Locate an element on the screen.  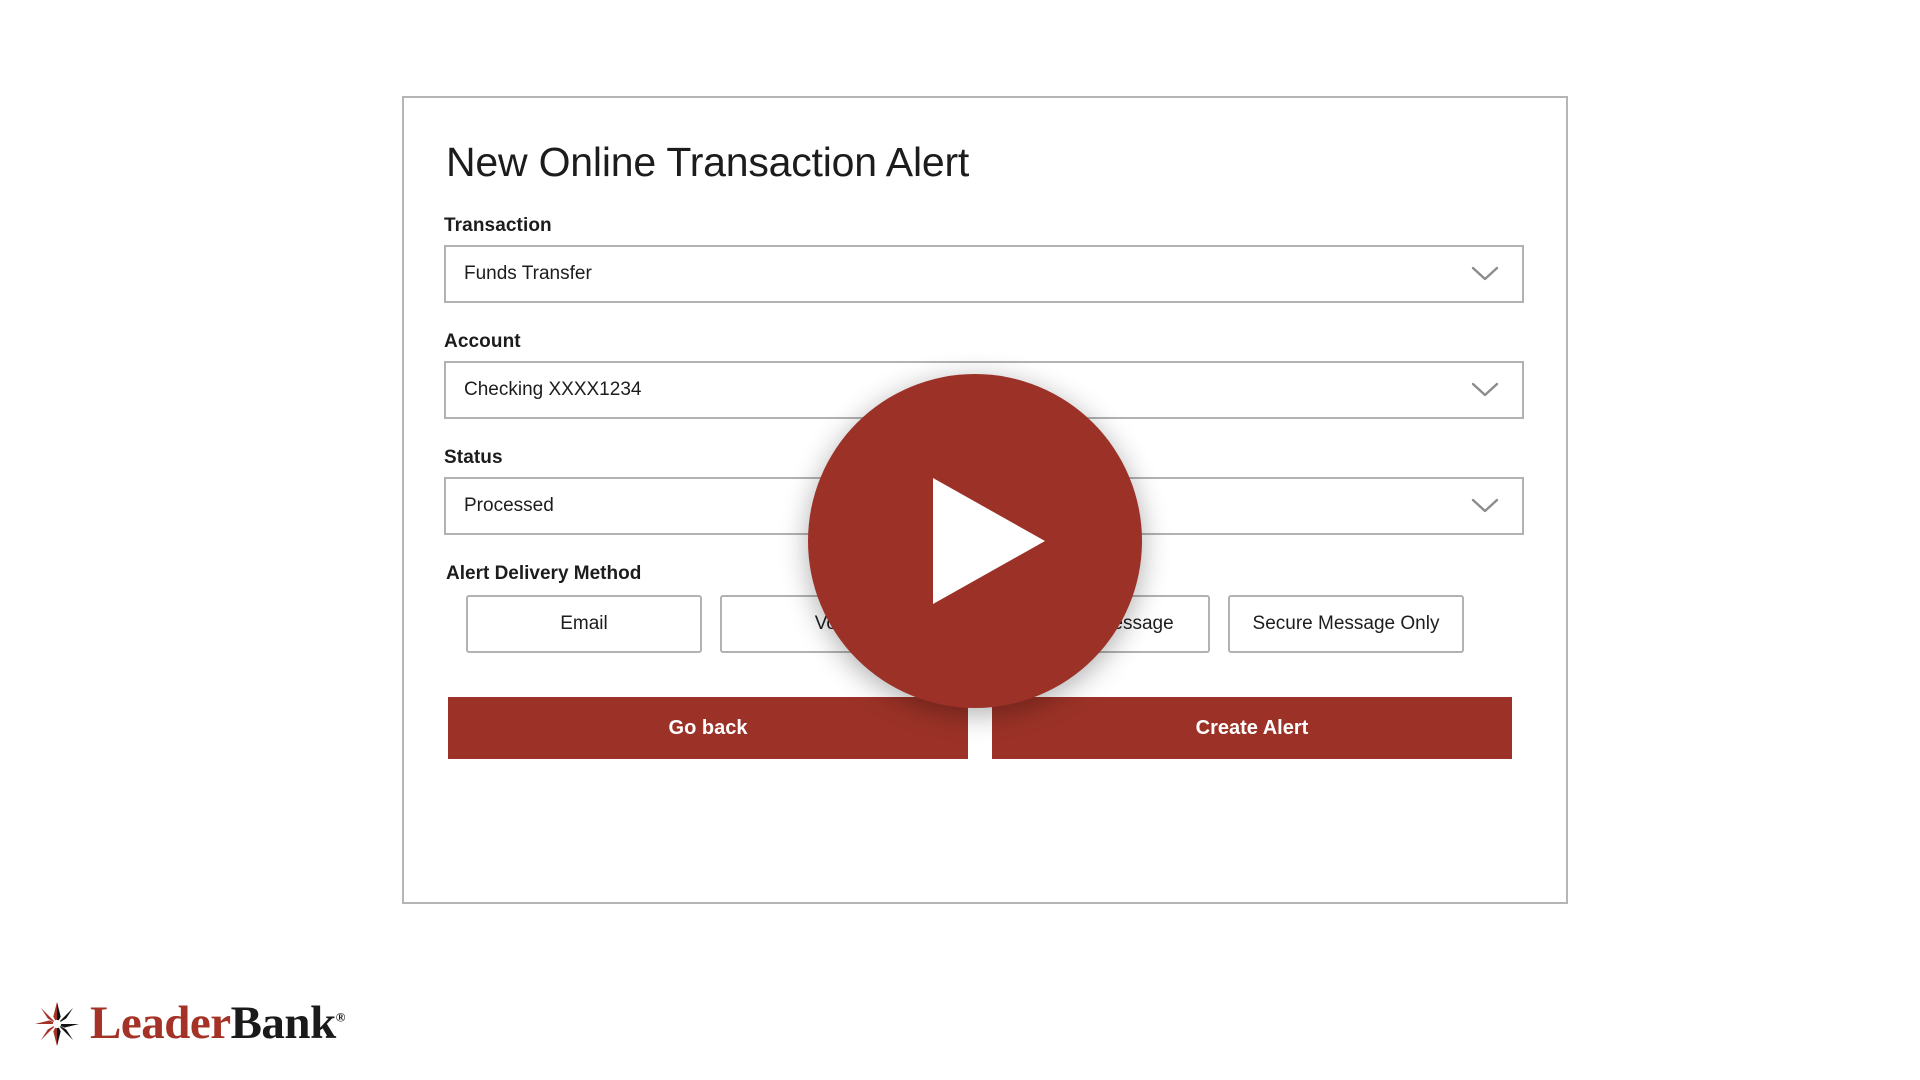
field-label-account: Account is located at coordinates (482, 342).